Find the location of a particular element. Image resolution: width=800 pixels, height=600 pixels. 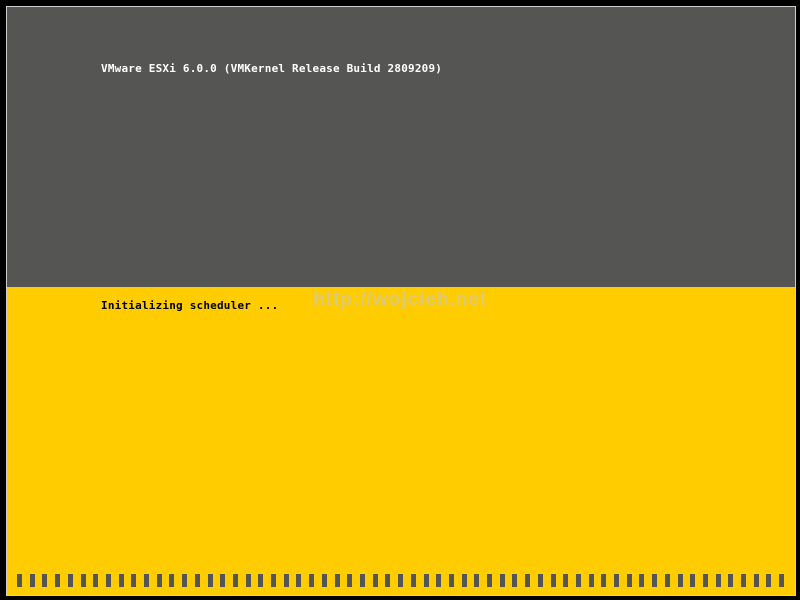

boot-progress-bar is located at coordinates (401, 580).